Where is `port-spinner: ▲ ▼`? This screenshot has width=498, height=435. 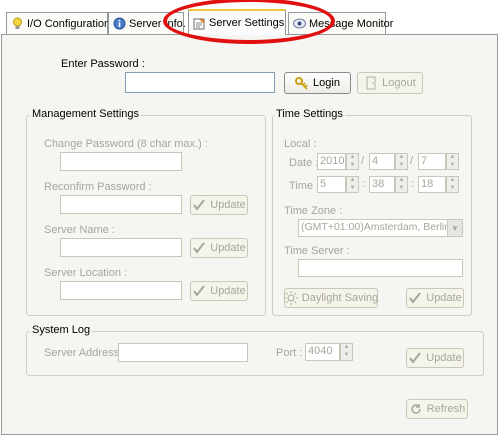
port-spinner: ▲ ▼ is located at coordinates (346, 352).